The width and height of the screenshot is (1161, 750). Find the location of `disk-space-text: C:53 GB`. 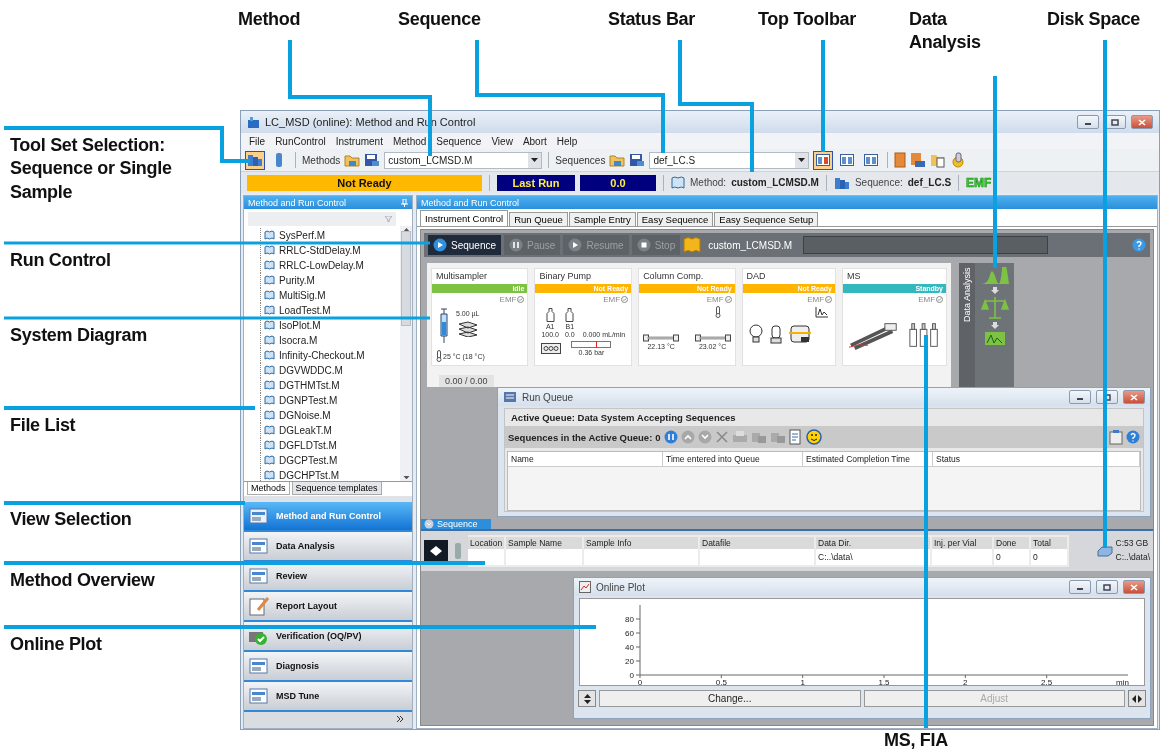

disk-space-text: C:53 GB is located at coordinates (1132, 544).